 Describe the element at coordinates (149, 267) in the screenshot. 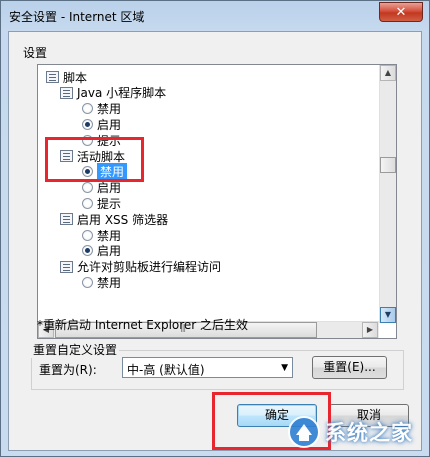

I see `tree-item-label: 允许对剪贴板进行编程访问` at that location.